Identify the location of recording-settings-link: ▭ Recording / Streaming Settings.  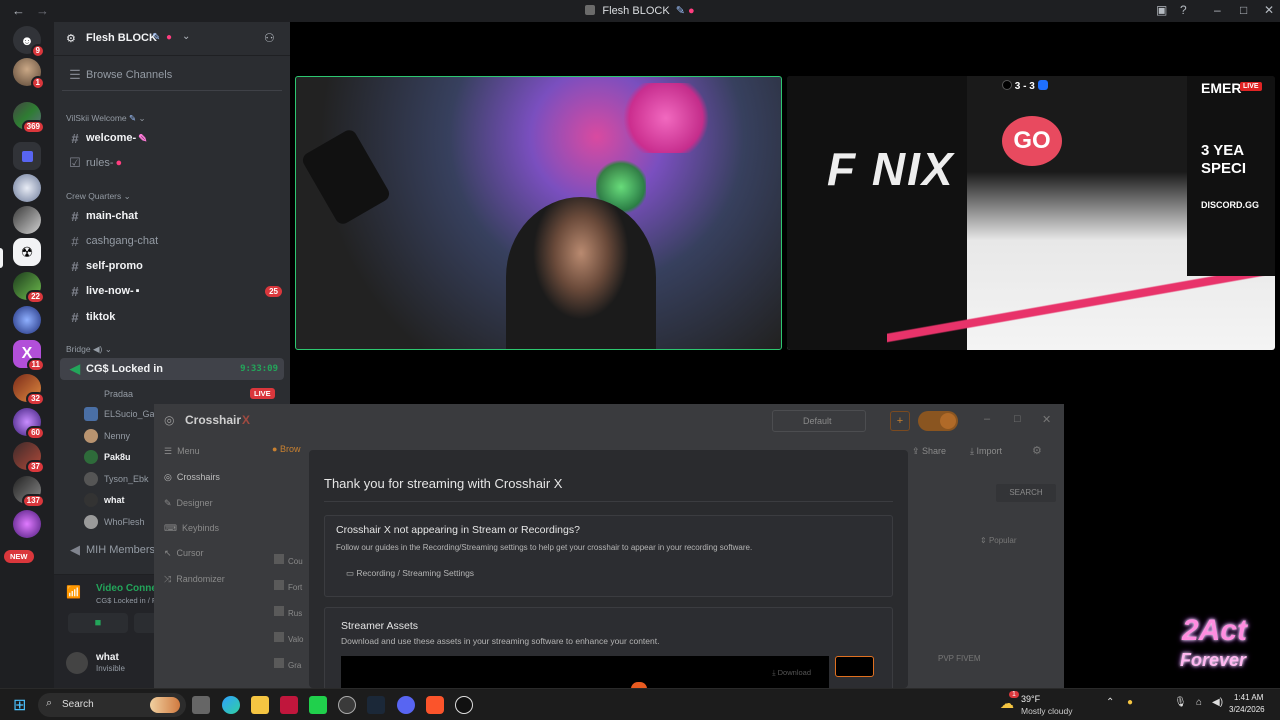
(410, 573).